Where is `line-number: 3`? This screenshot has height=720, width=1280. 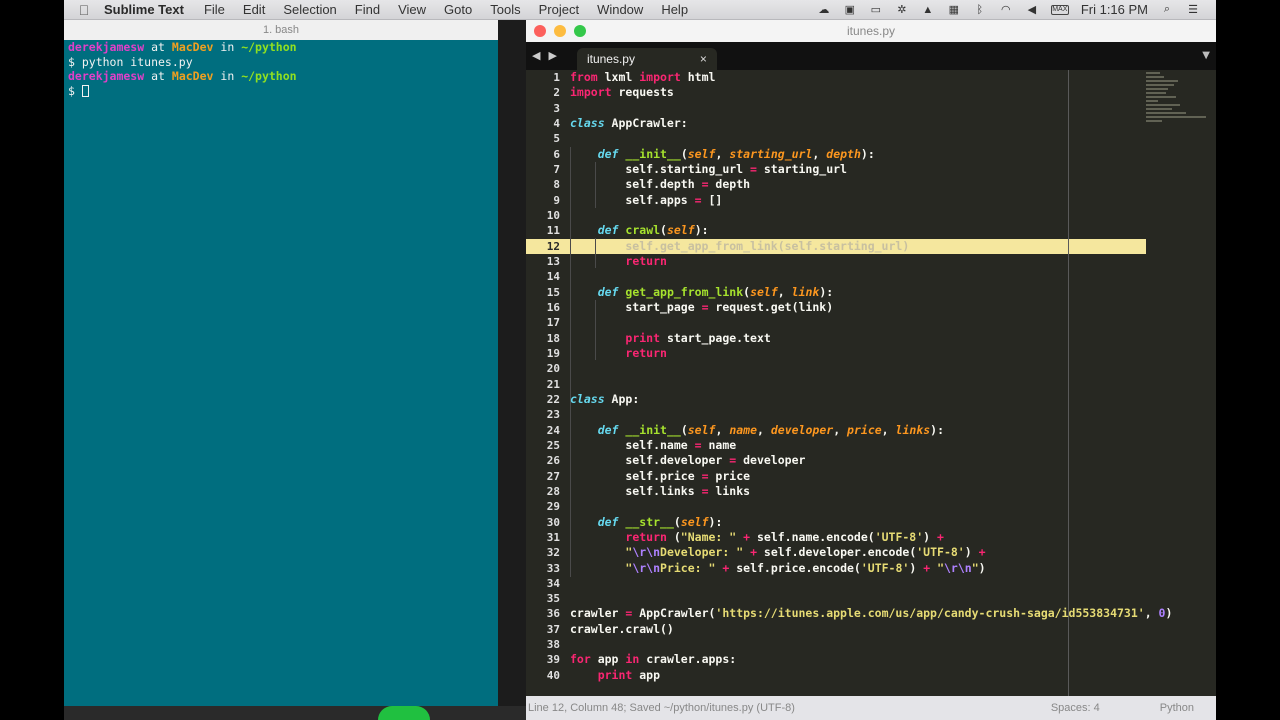
line-number: 3 is located at coordinates (543, 108).